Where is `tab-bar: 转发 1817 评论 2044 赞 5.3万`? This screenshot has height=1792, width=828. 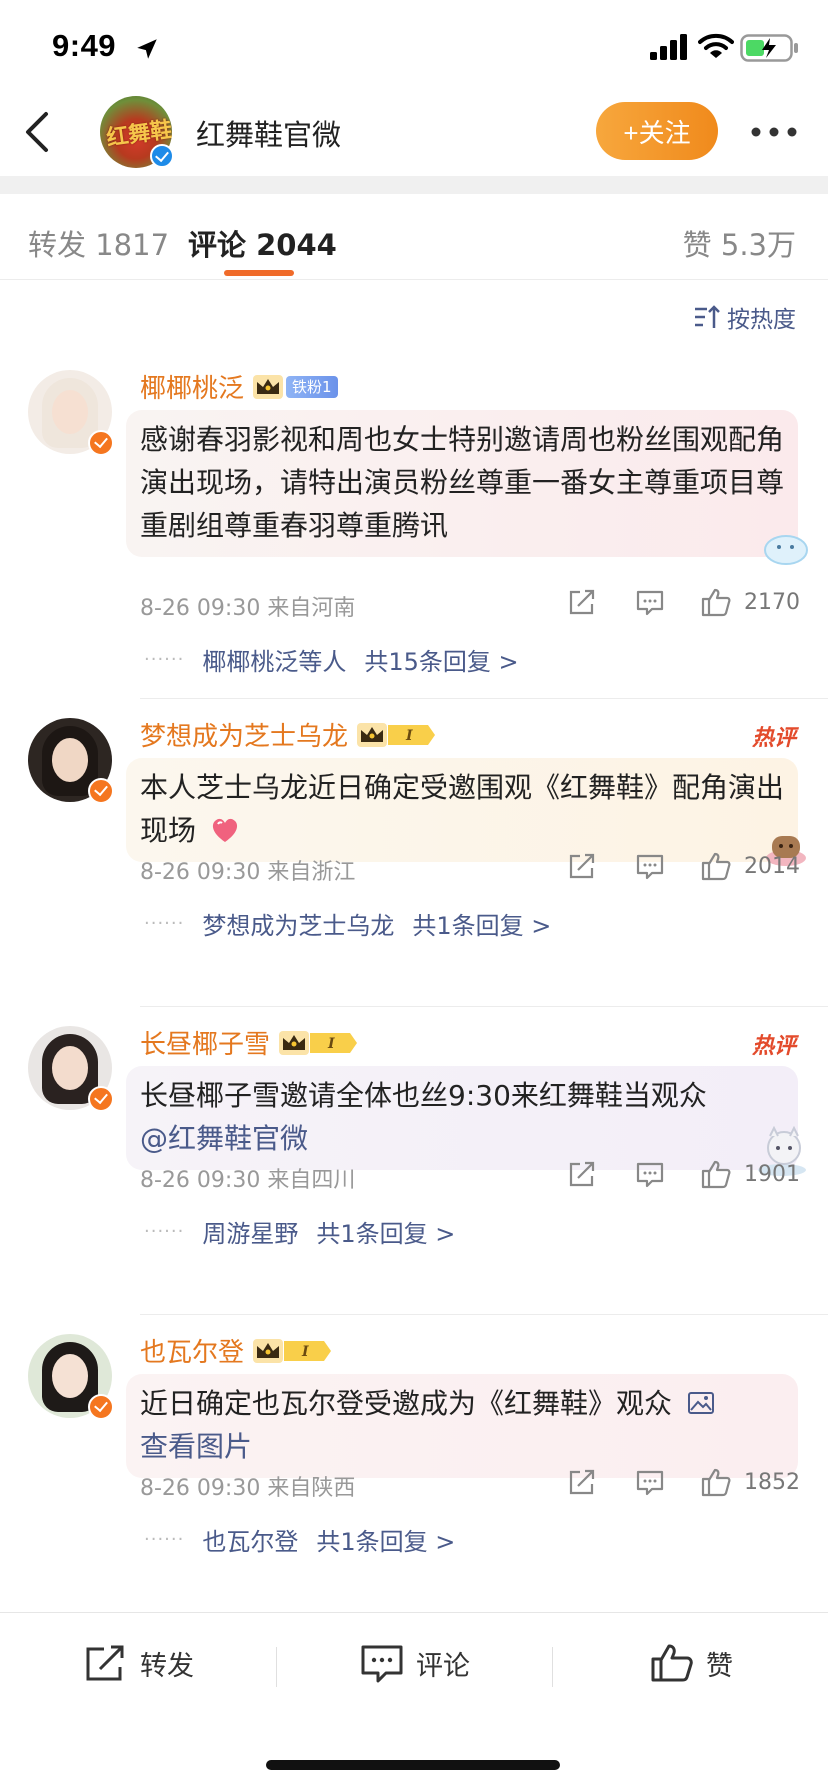
tab-bar: 转发 1817 评论 2044 赞 5.3万 is located at coordinates (414, 237).